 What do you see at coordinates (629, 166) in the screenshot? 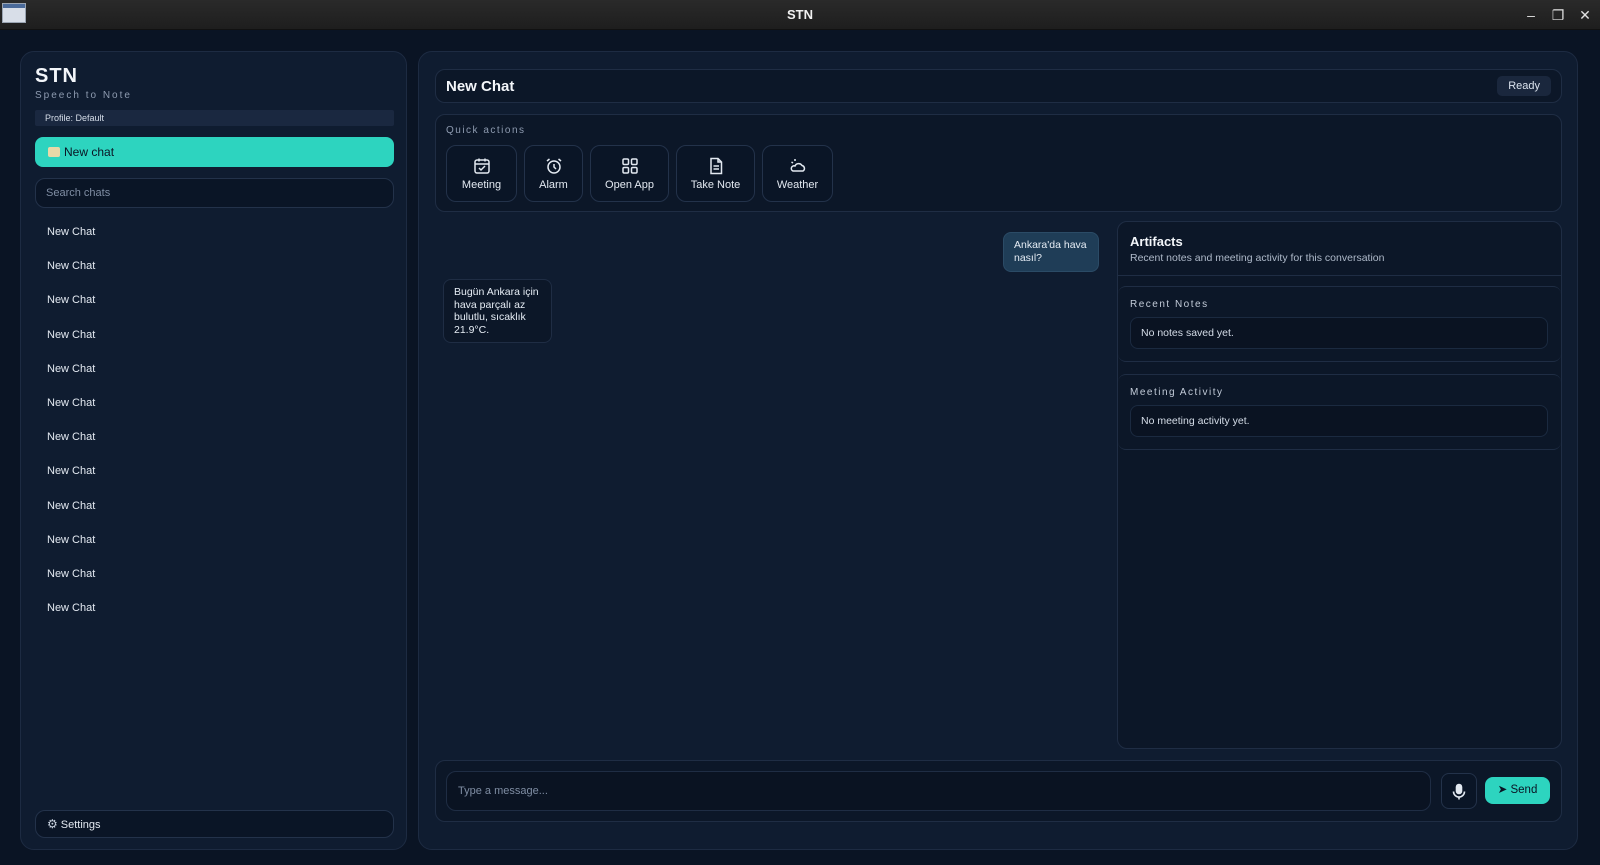
I see `grid-icon` at bounding box center [629, 166].